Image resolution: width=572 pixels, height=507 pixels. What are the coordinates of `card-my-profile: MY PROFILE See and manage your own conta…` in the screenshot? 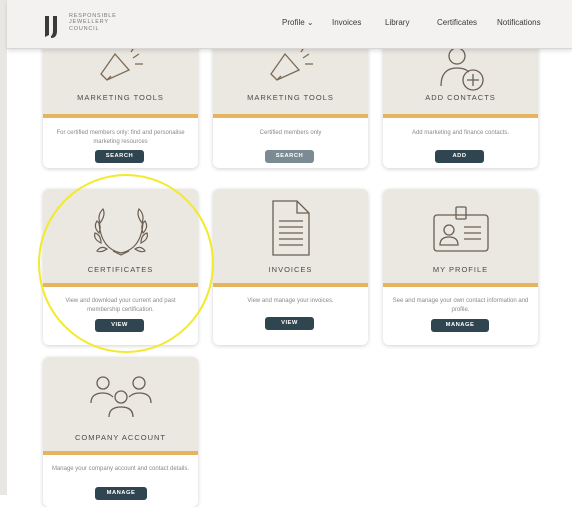 It's located at (460, 267).